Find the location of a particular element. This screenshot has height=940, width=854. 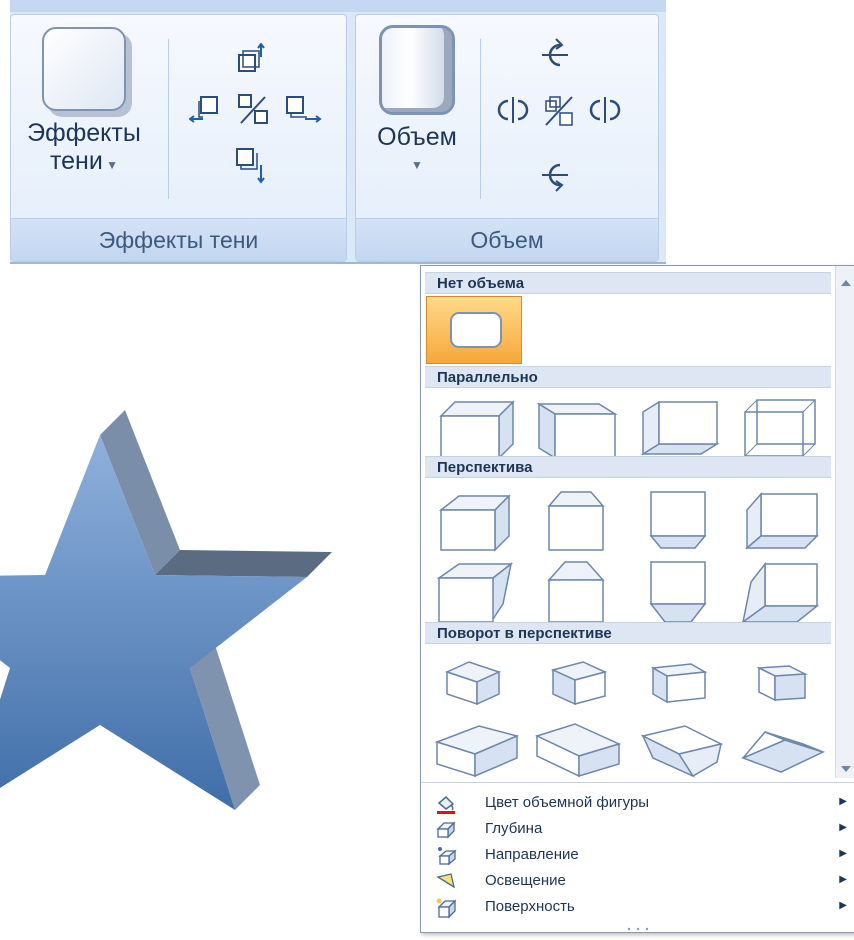

lighting-icon is located at coordinates (445, 881).